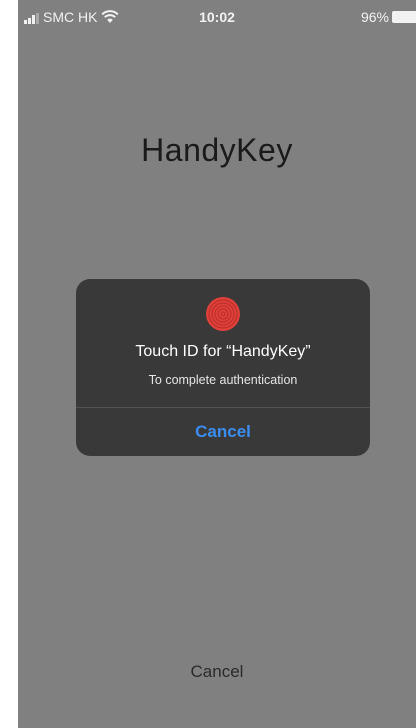  Describe the element at coordinates (217, 150) in the screenshot. I see `app-title: HandyKey` at that location.